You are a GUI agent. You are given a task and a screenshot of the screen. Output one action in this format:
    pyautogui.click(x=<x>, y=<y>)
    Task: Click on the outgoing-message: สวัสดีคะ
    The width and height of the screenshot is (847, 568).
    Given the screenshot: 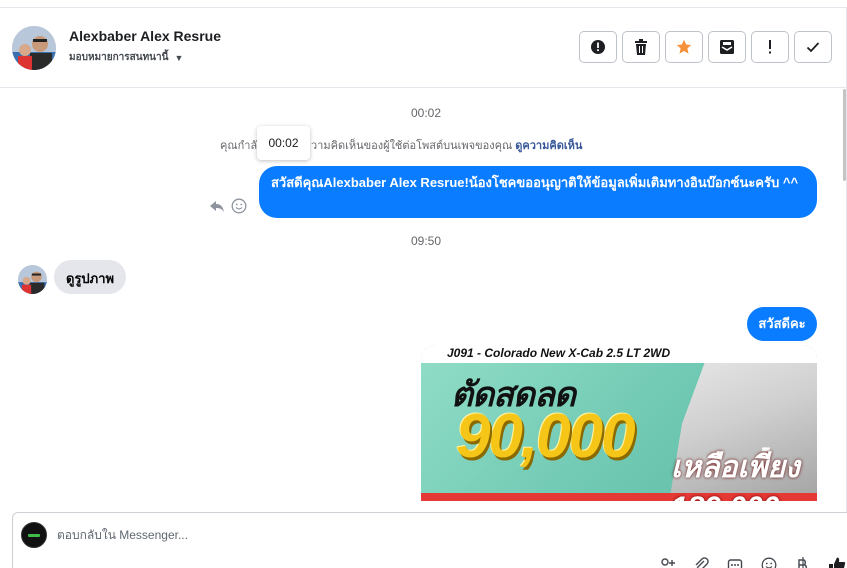 What is the action you would take?
    pyautogui.click(x=782, y=324)
    